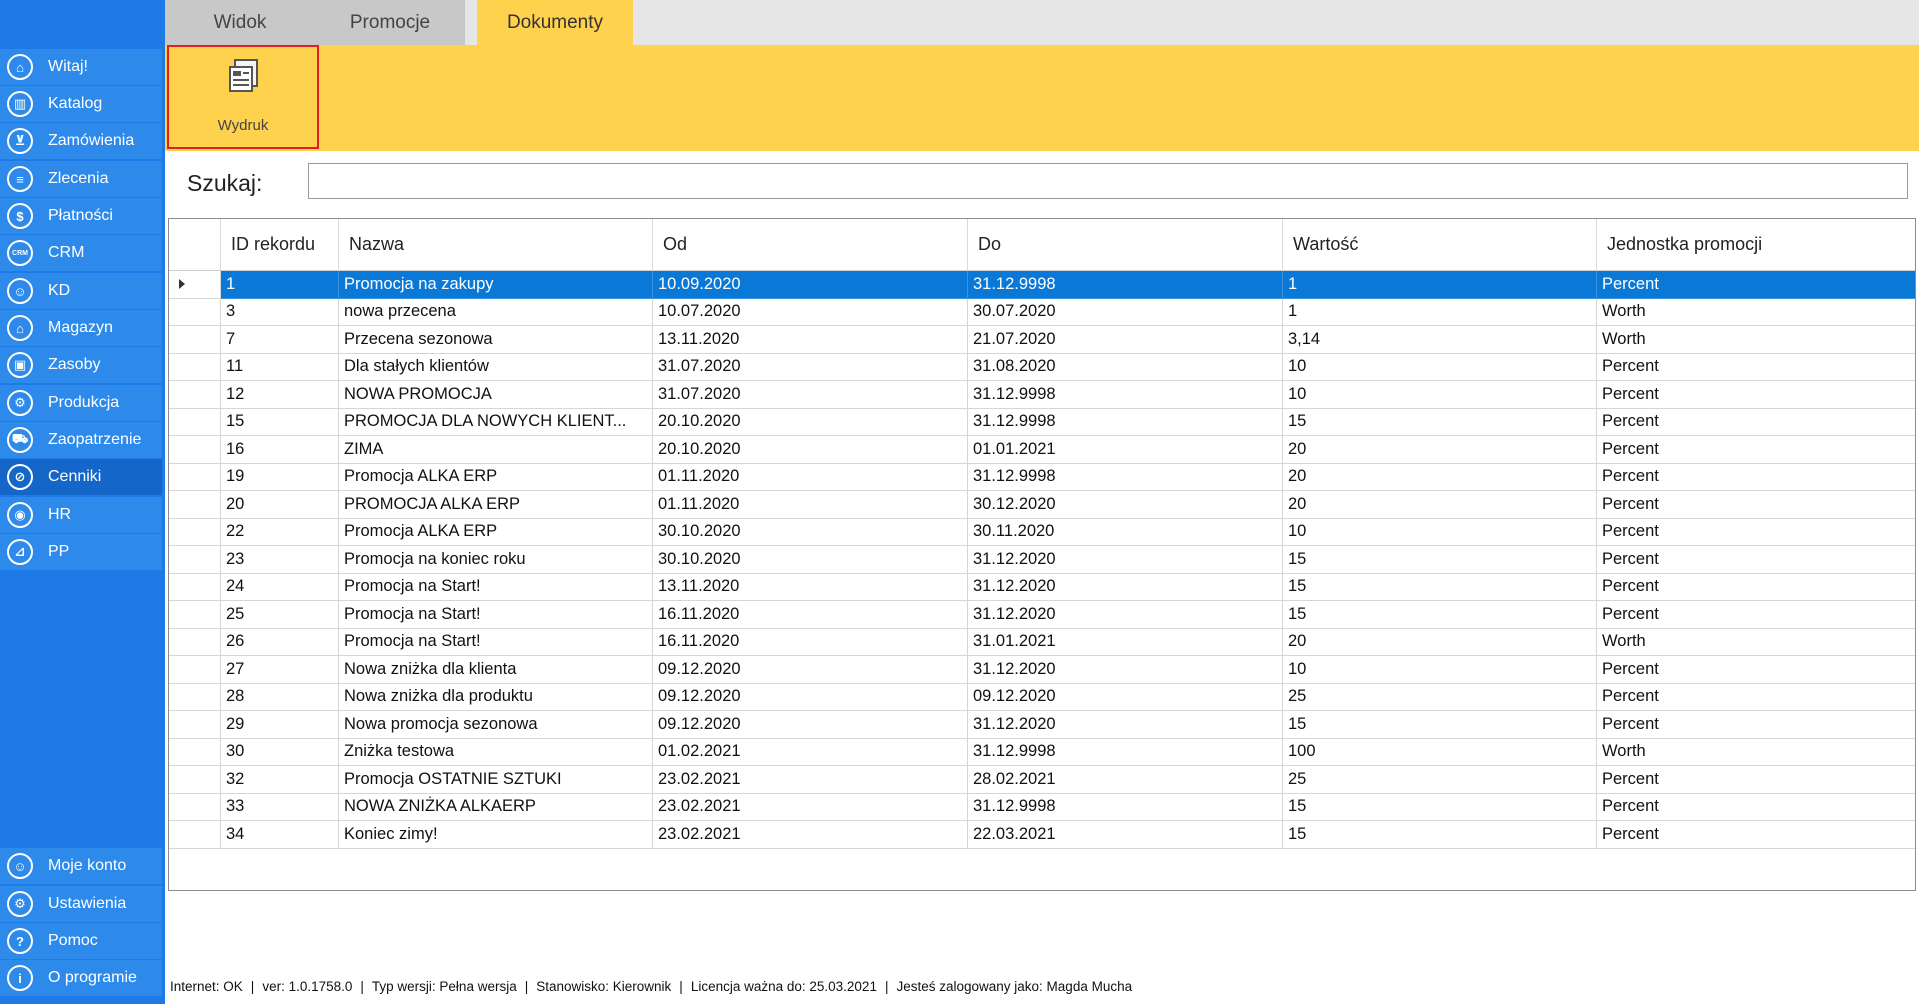 This screenshot has height=1004, width=1919. Describe the element at coordinates (280, 450) in the screenshot. I see `cell-id: 16` at that location.